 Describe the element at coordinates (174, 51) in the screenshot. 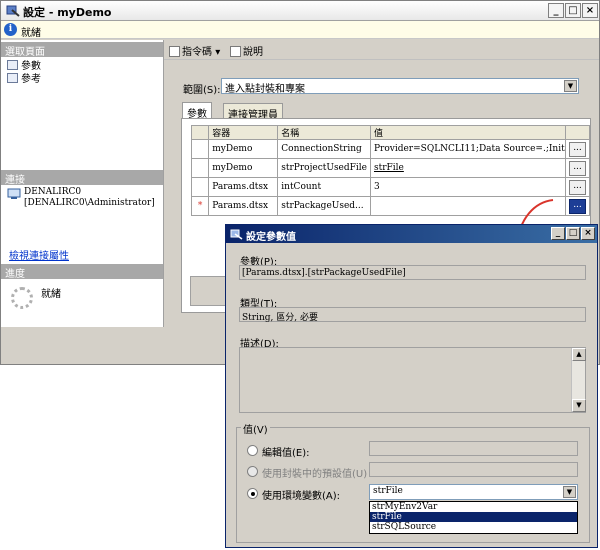

I see `script-icon` at that location.